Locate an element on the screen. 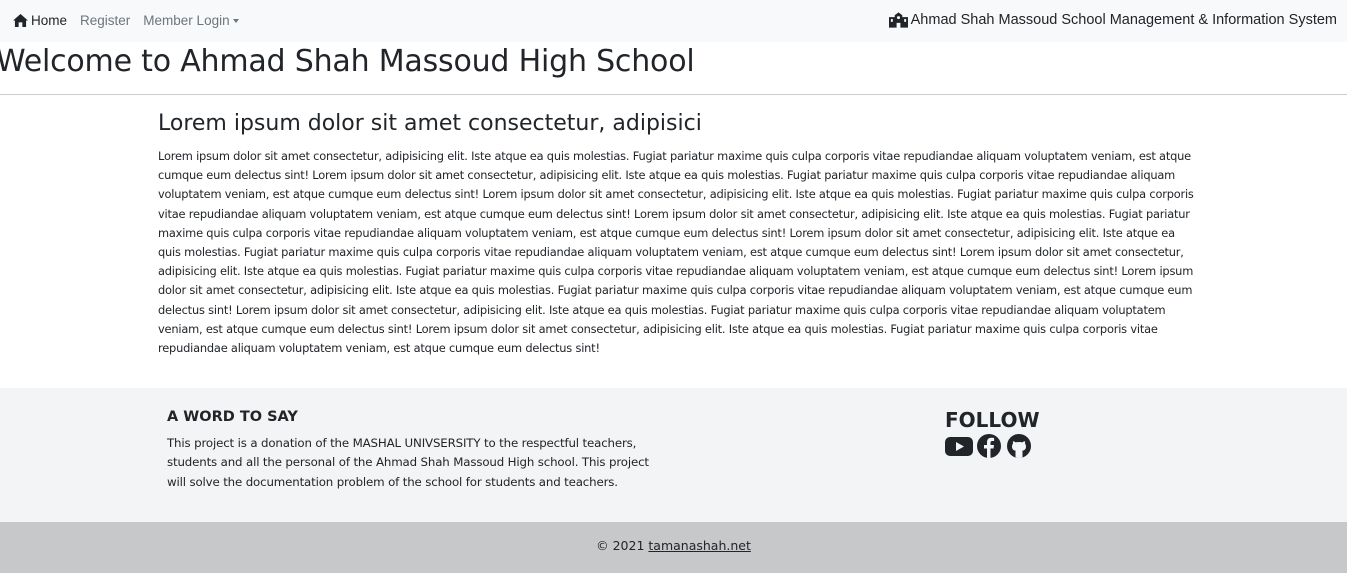 The width and height of the screenshot is (1347, 573). copyright-prefix: © 2021 is located at coordinates (620, 545).